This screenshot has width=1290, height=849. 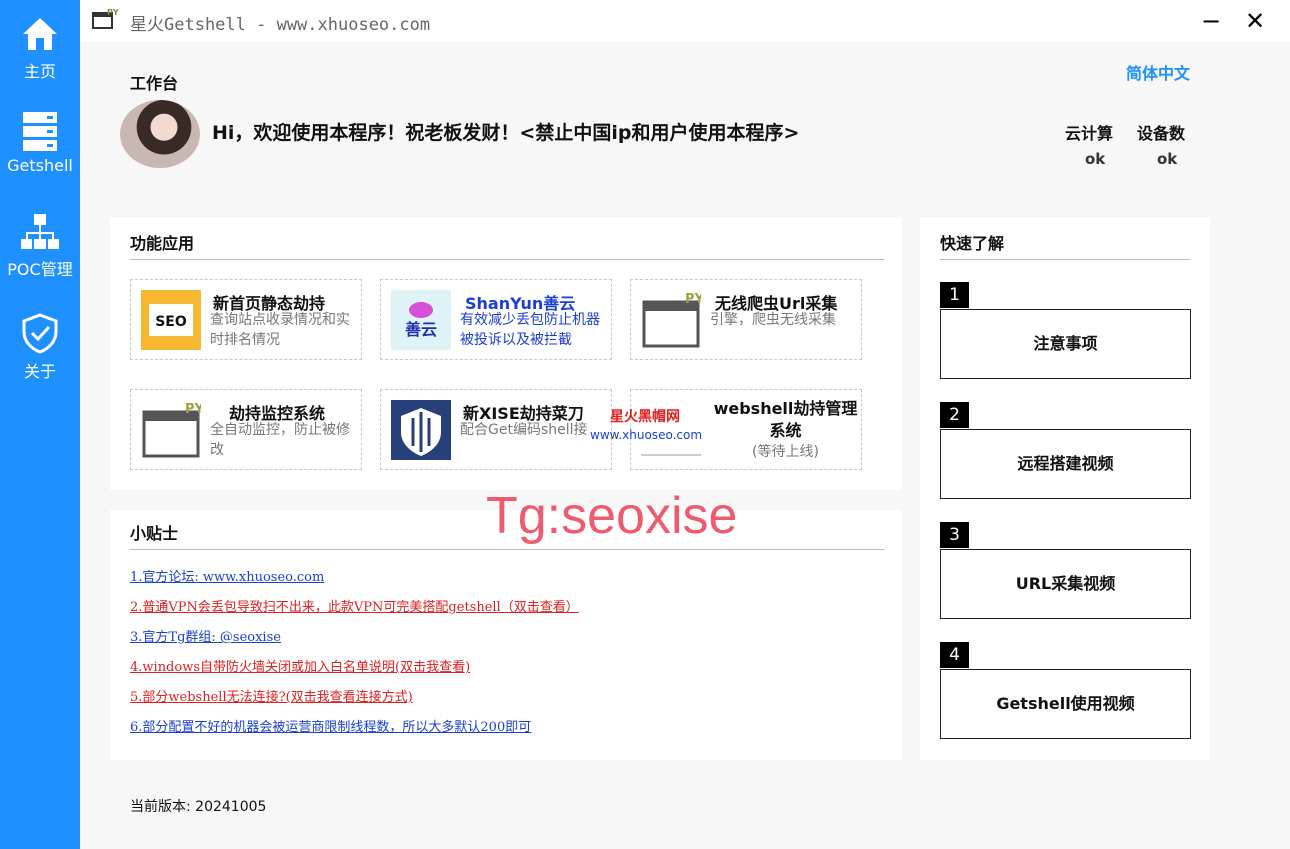 I want to click on tip-link-6: 6.部分配置不好的机器会被运营商限制线程数，所以大多默认200即可, so click(x=330, y=725).